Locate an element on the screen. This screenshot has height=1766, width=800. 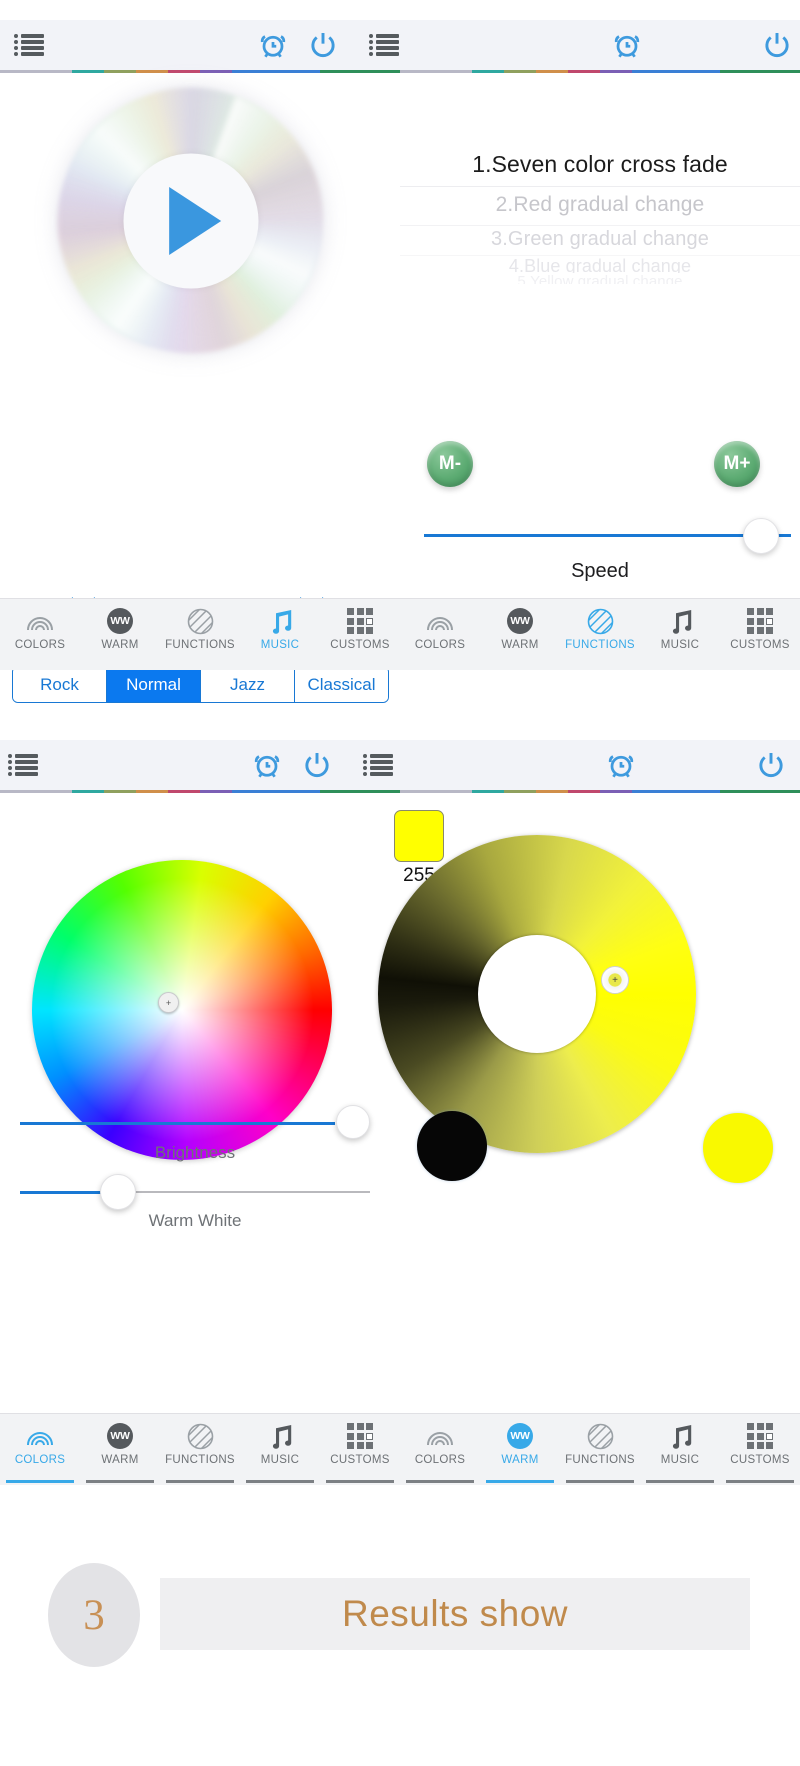
function-item: 2.Red gradual change is located at coordinates (600, 206).